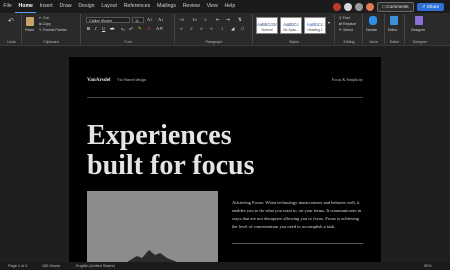 Image resolution: width=450 pixels, height=270 pixels. I want to click on find-button: ⚲ Find, so click(344, 18).